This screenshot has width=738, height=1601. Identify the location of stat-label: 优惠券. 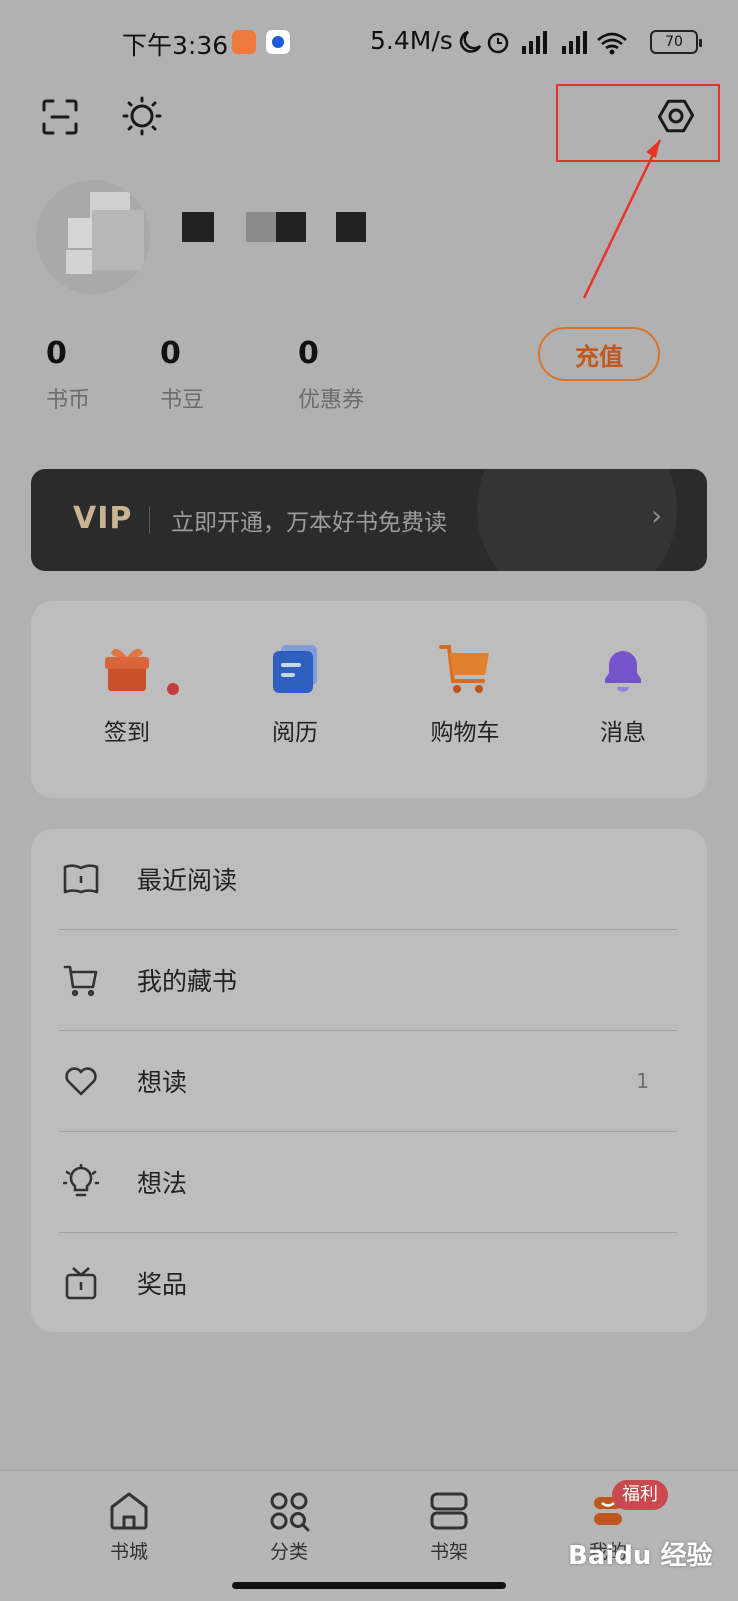
(331, 400).